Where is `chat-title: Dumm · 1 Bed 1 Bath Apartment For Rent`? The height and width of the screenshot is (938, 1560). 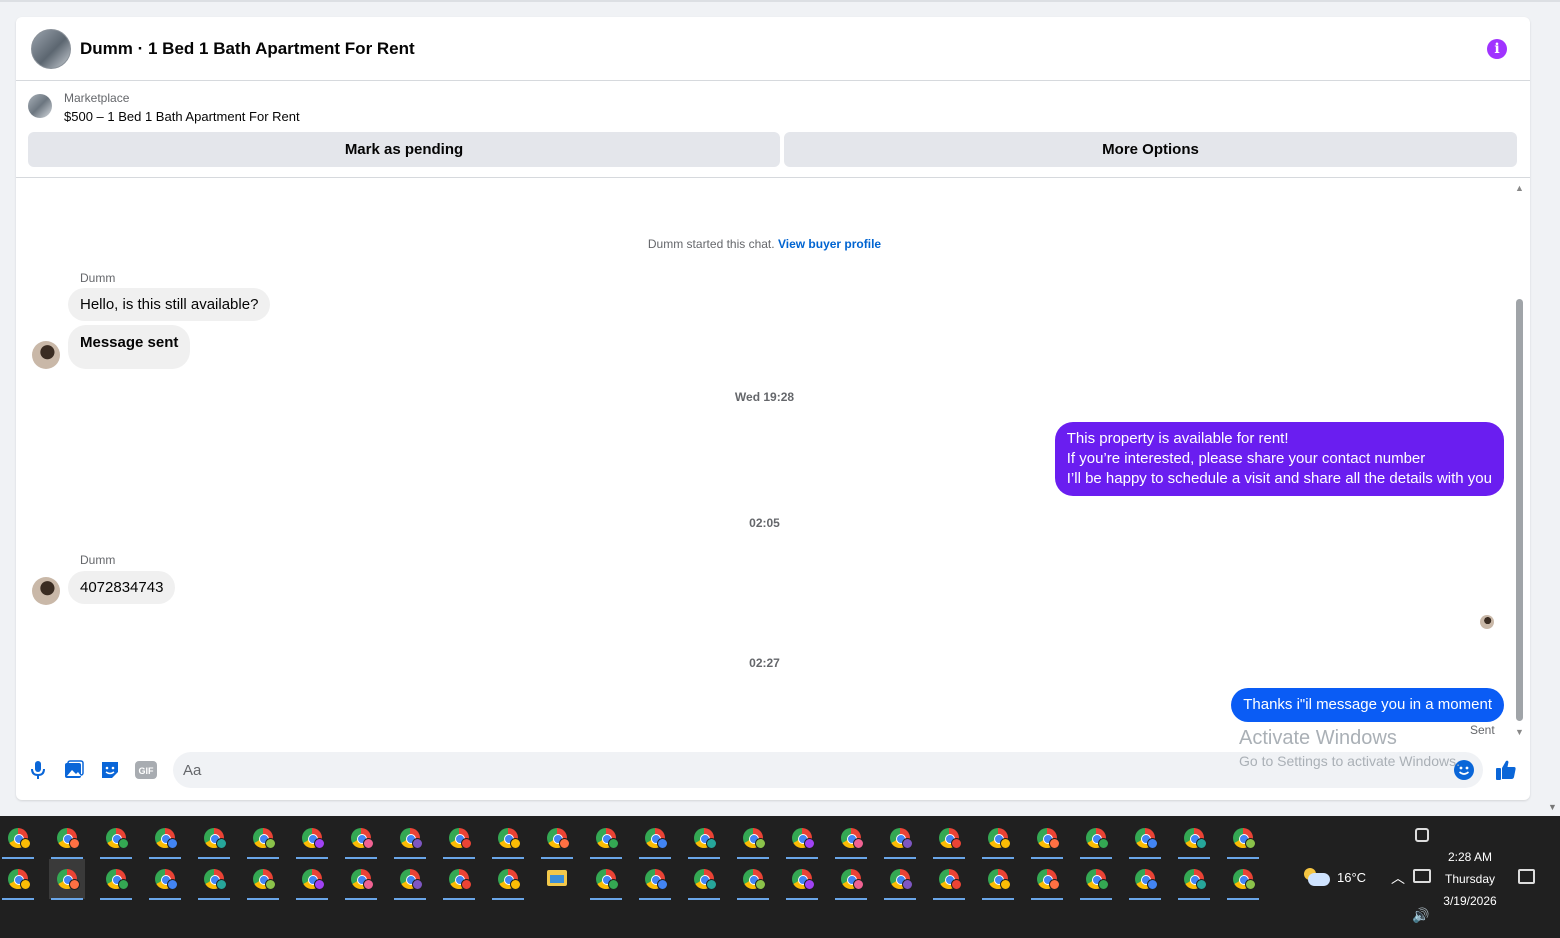 chat-title: Dumm · 1 Bed 1 Bath Apartment For Rent is located at coordinates (247, 49).